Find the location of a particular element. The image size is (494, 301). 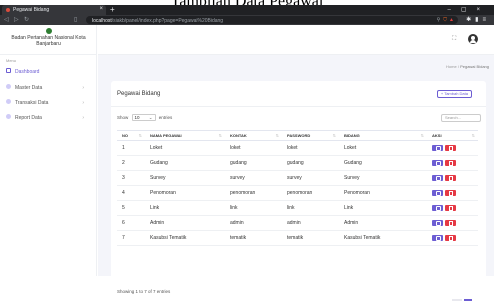

cell-kontak: tematik is located at coordinates (253, 238).